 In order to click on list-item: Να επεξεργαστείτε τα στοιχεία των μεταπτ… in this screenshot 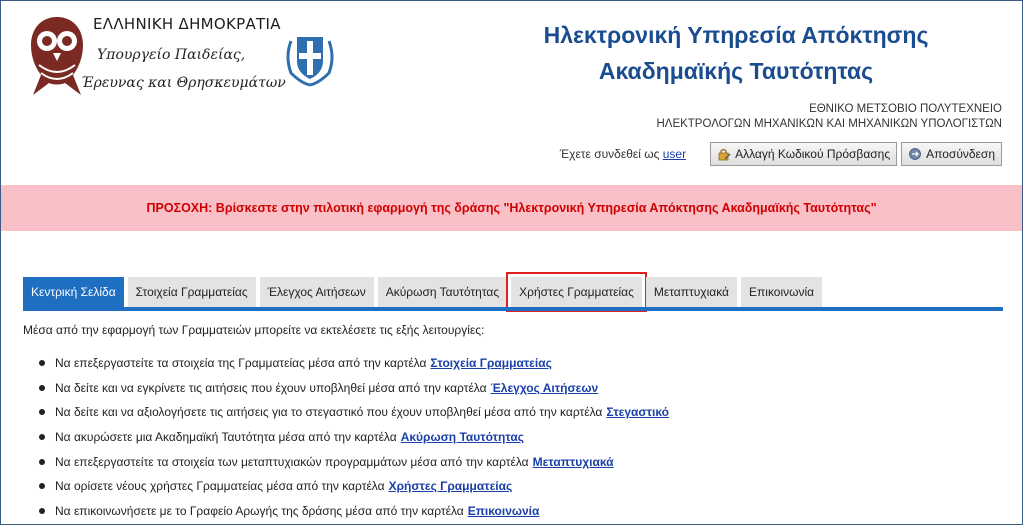, I will do `click(354, 461)`.